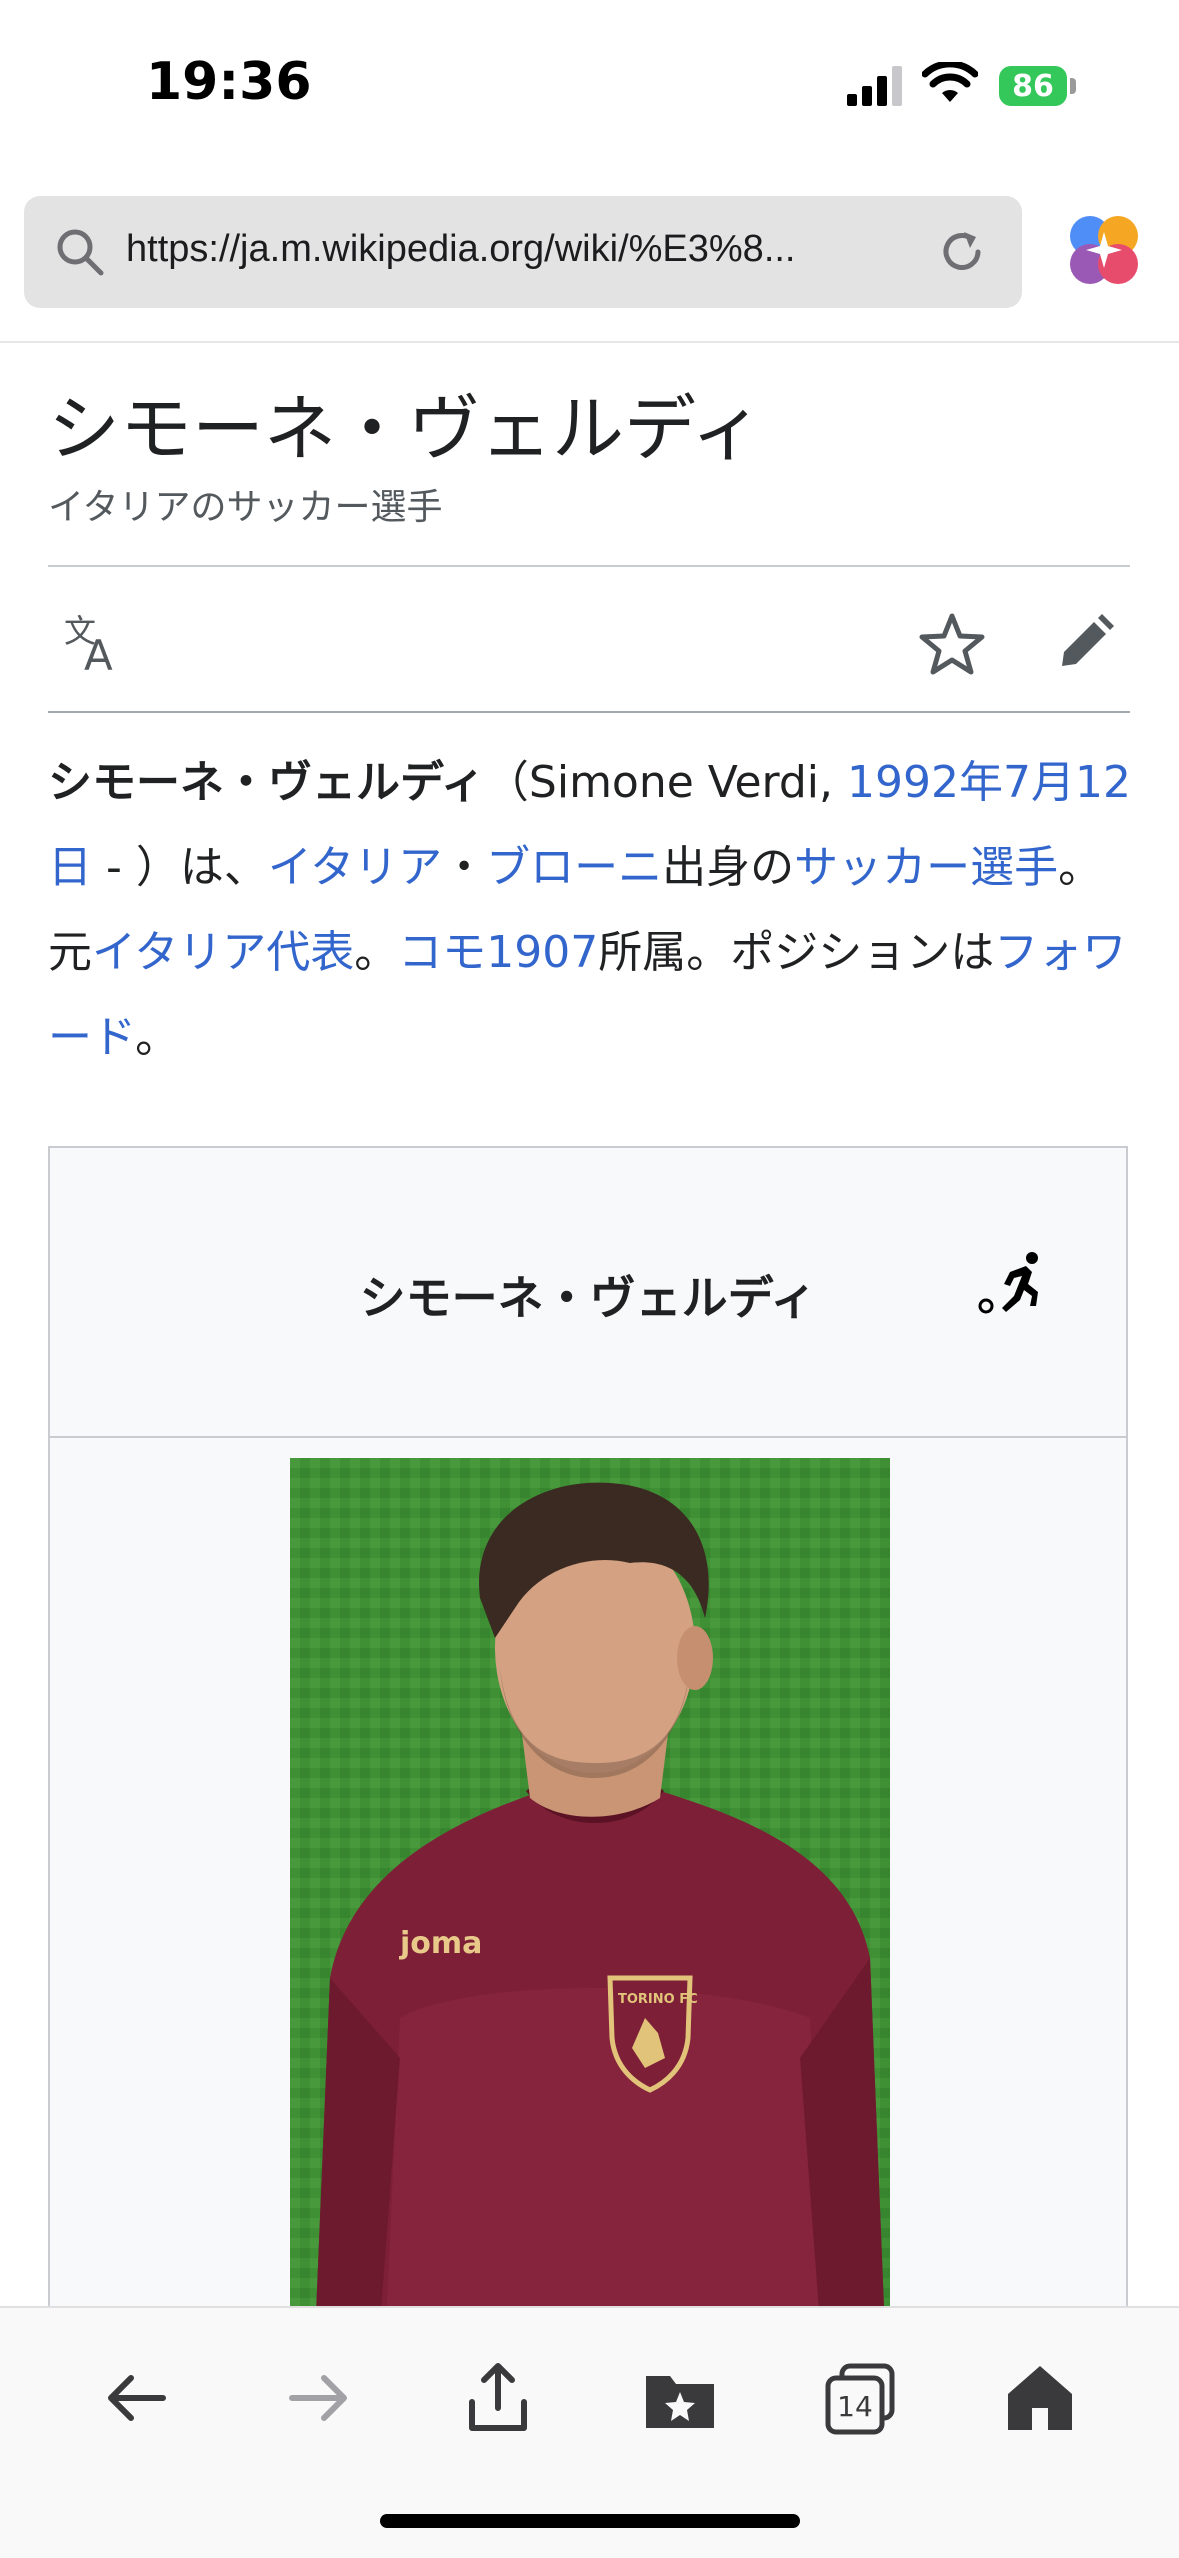 The height and width of the screenshot is (2558, 1179). I want to click on link-sport: サッカー選手, so click(926, 867).